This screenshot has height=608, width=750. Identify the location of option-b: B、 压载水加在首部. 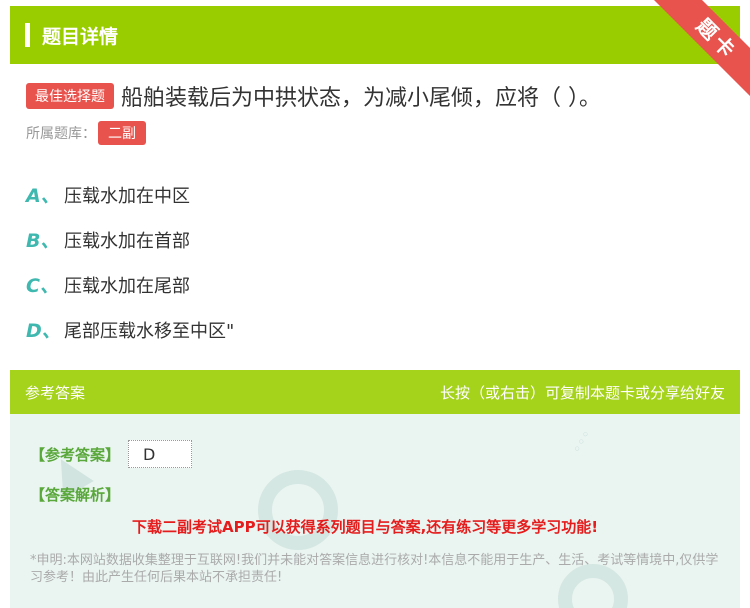
(130, 239).